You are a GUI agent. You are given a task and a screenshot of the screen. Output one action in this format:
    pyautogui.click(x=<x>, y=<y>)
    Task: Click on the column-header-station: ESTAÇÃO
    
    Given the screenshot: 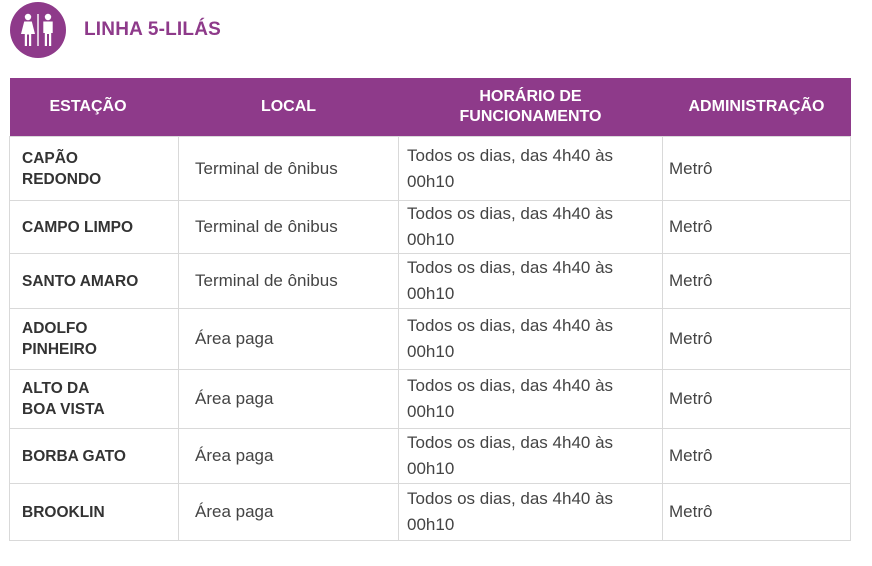 What is the action you would take?
    pyautogui.click(x=94, y=107)
    